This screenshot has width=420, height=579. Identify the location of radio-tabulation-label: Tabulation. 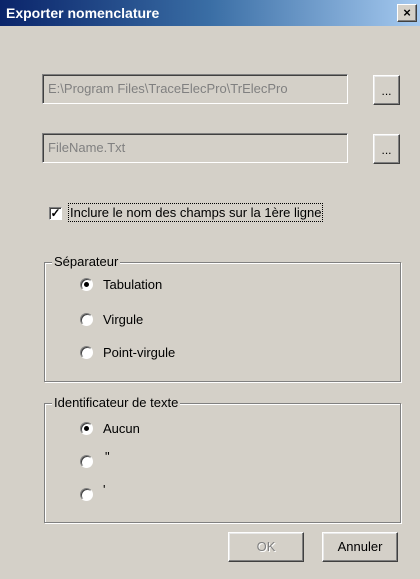
(132, 284).